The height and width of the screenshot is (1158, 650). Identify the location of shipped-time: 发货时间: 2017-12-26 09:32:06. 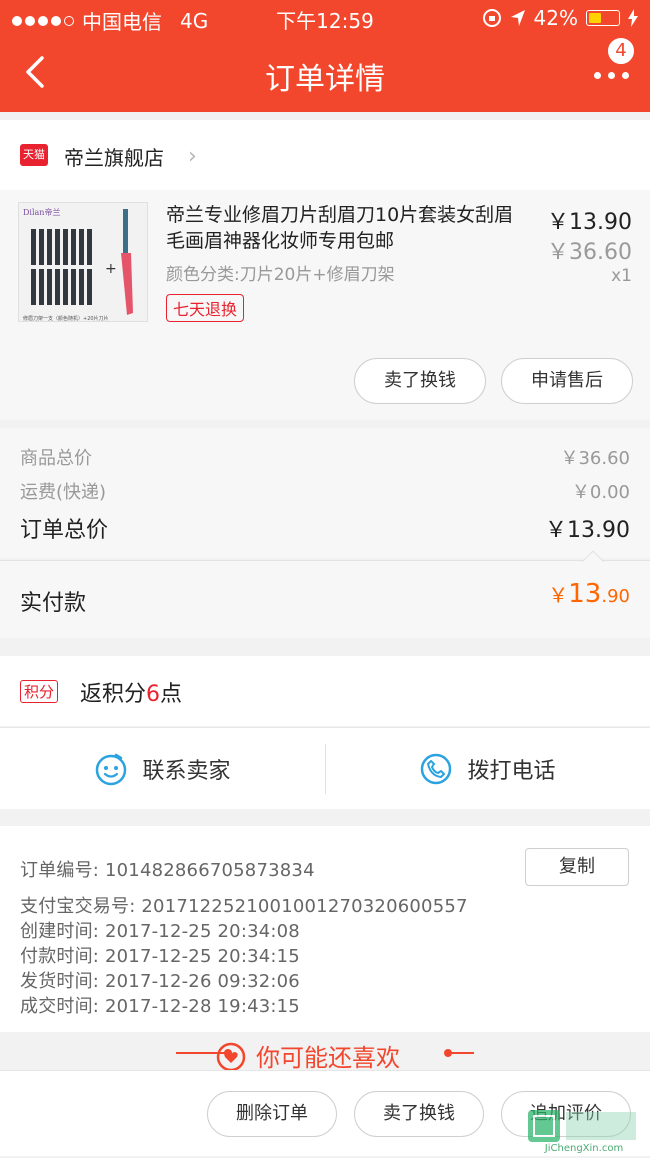
(160, 981).